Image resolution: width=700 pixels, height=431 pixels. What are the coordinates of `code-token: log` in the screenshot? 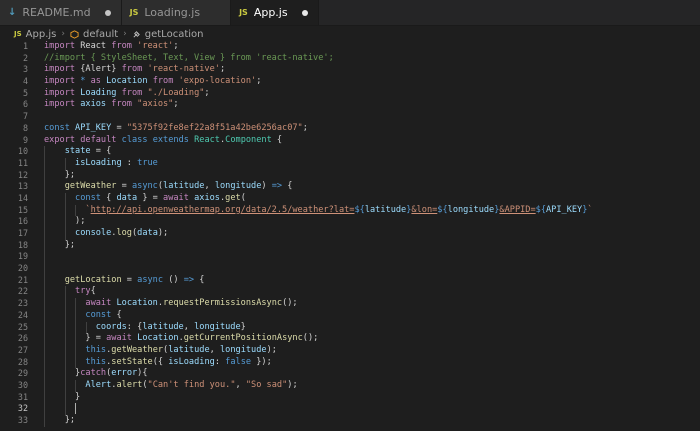 It's located at (124, 233).